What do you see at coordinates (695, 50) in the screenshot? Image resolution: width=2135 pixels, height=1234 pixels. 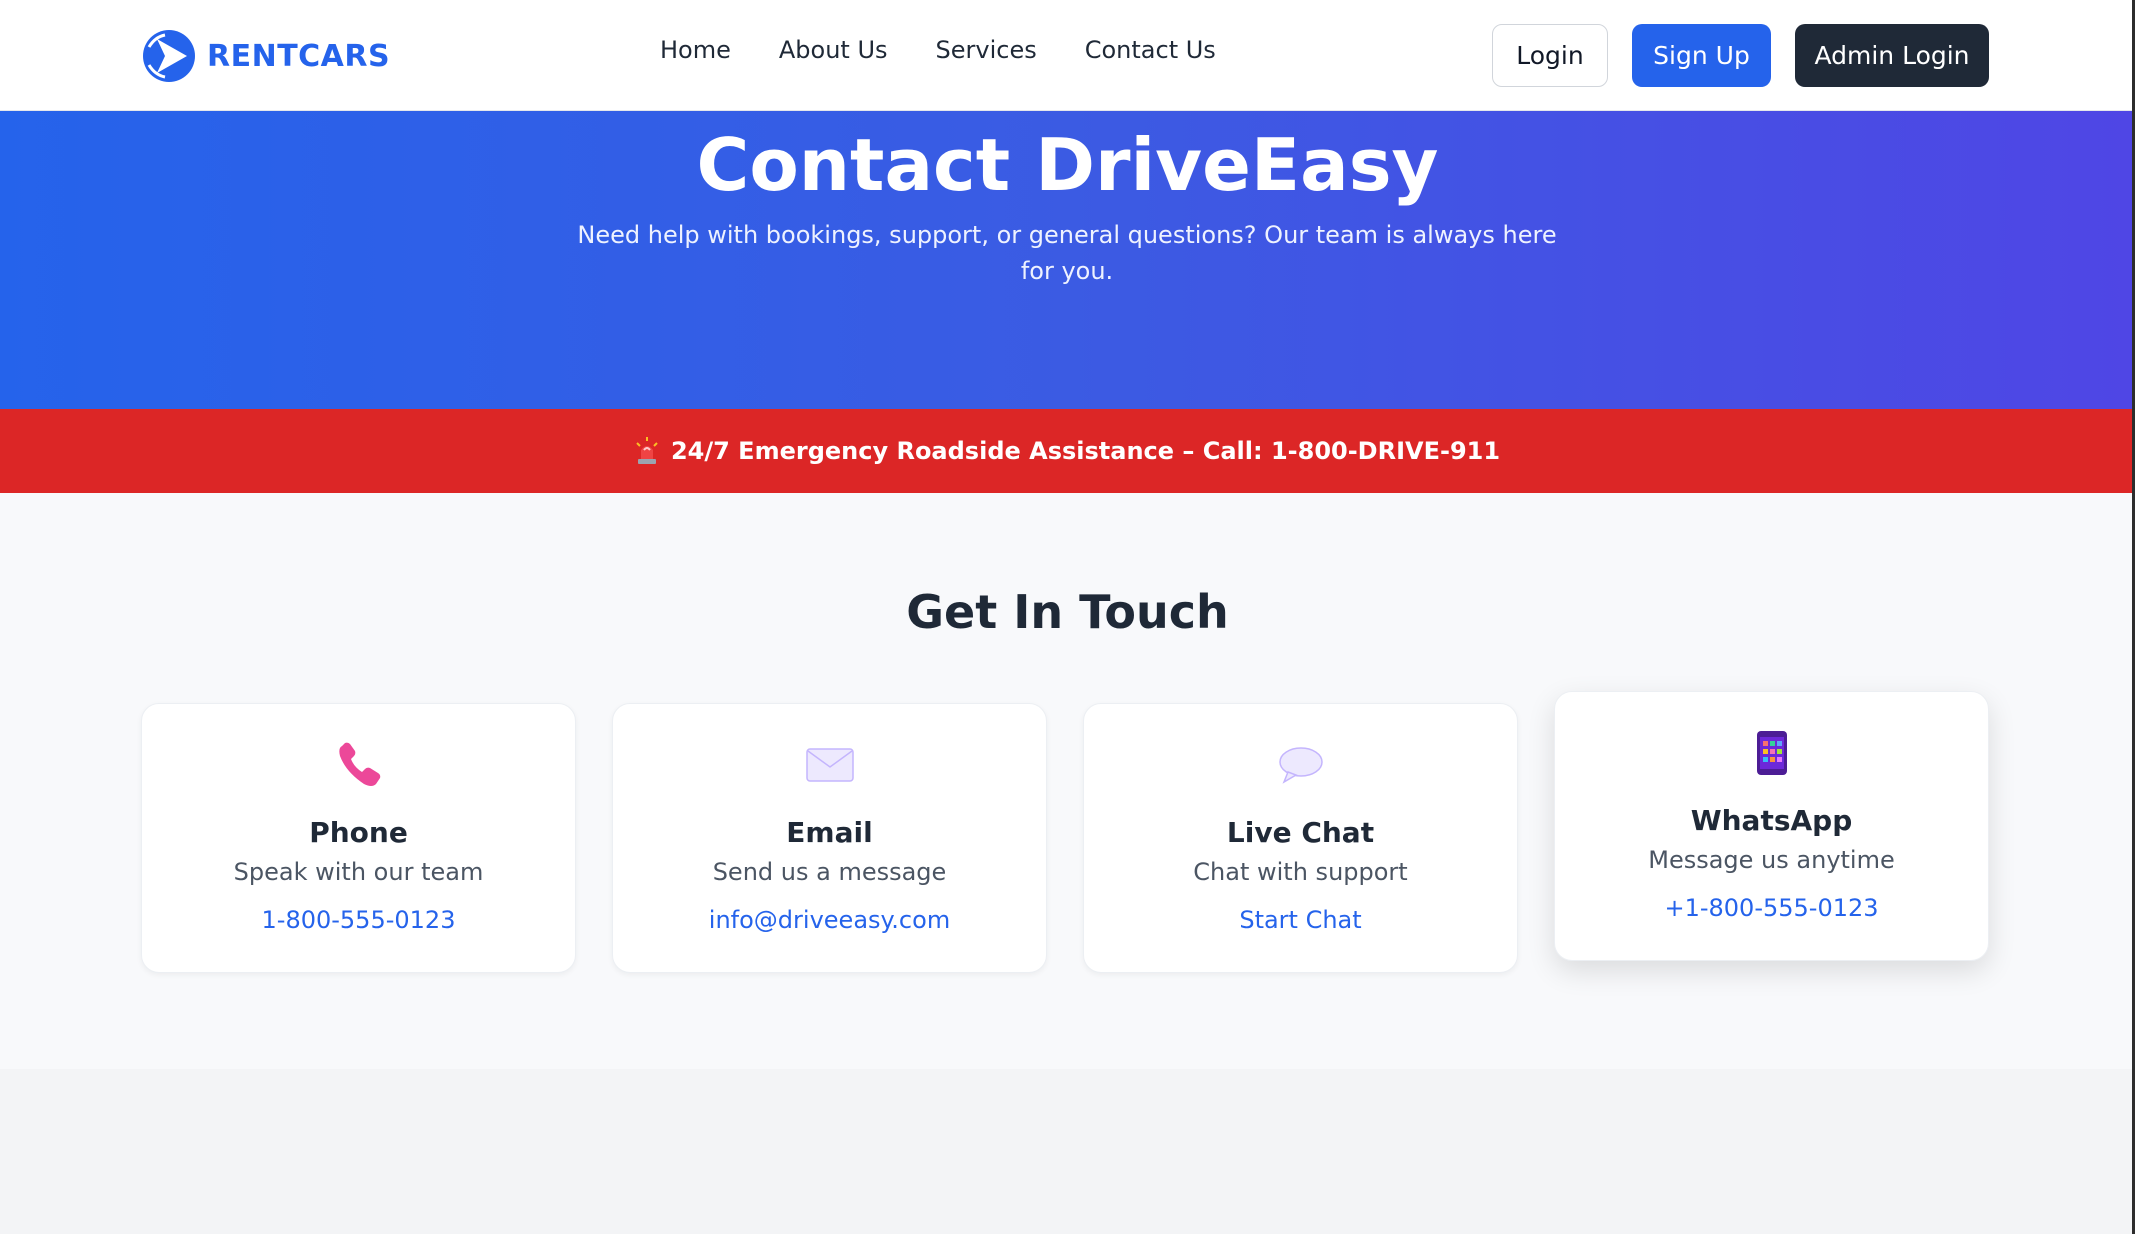 I see `nav-link-home: Home` at bounding box center [695, 50].